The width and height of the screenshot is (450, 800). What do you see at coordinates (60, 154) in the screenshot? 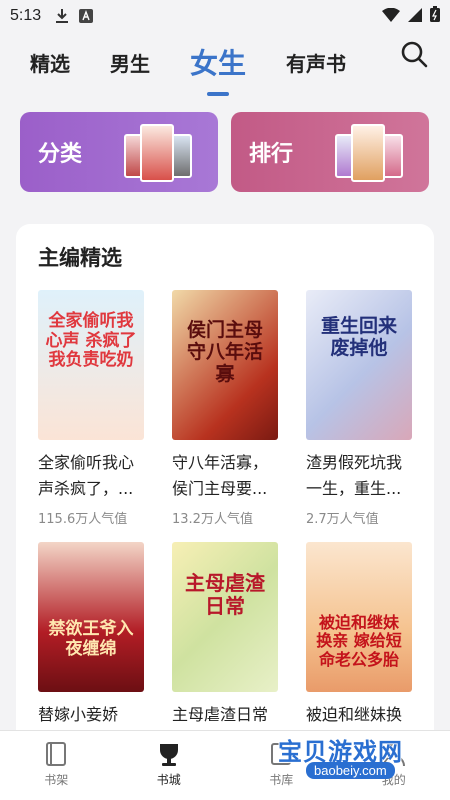
I see `category-card-label: 分类` at bounding box center [60, 154].